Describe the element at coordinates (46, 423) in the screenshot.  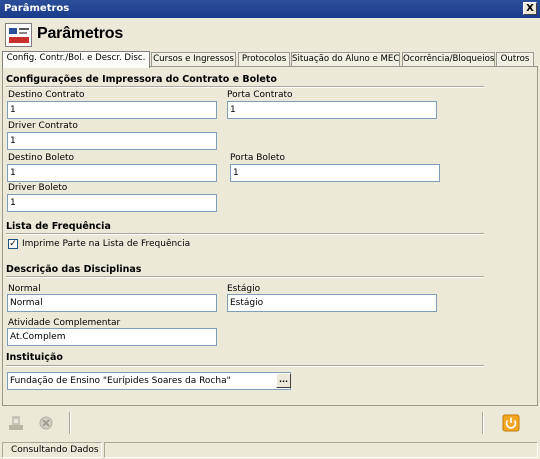
I see `cancel-icon` at that location.